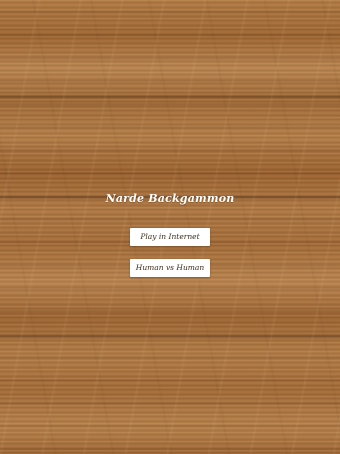 This screenshot has height=454, width=340. I want to click on human-vs-human-button: Human vs Human, so click(170, 268).